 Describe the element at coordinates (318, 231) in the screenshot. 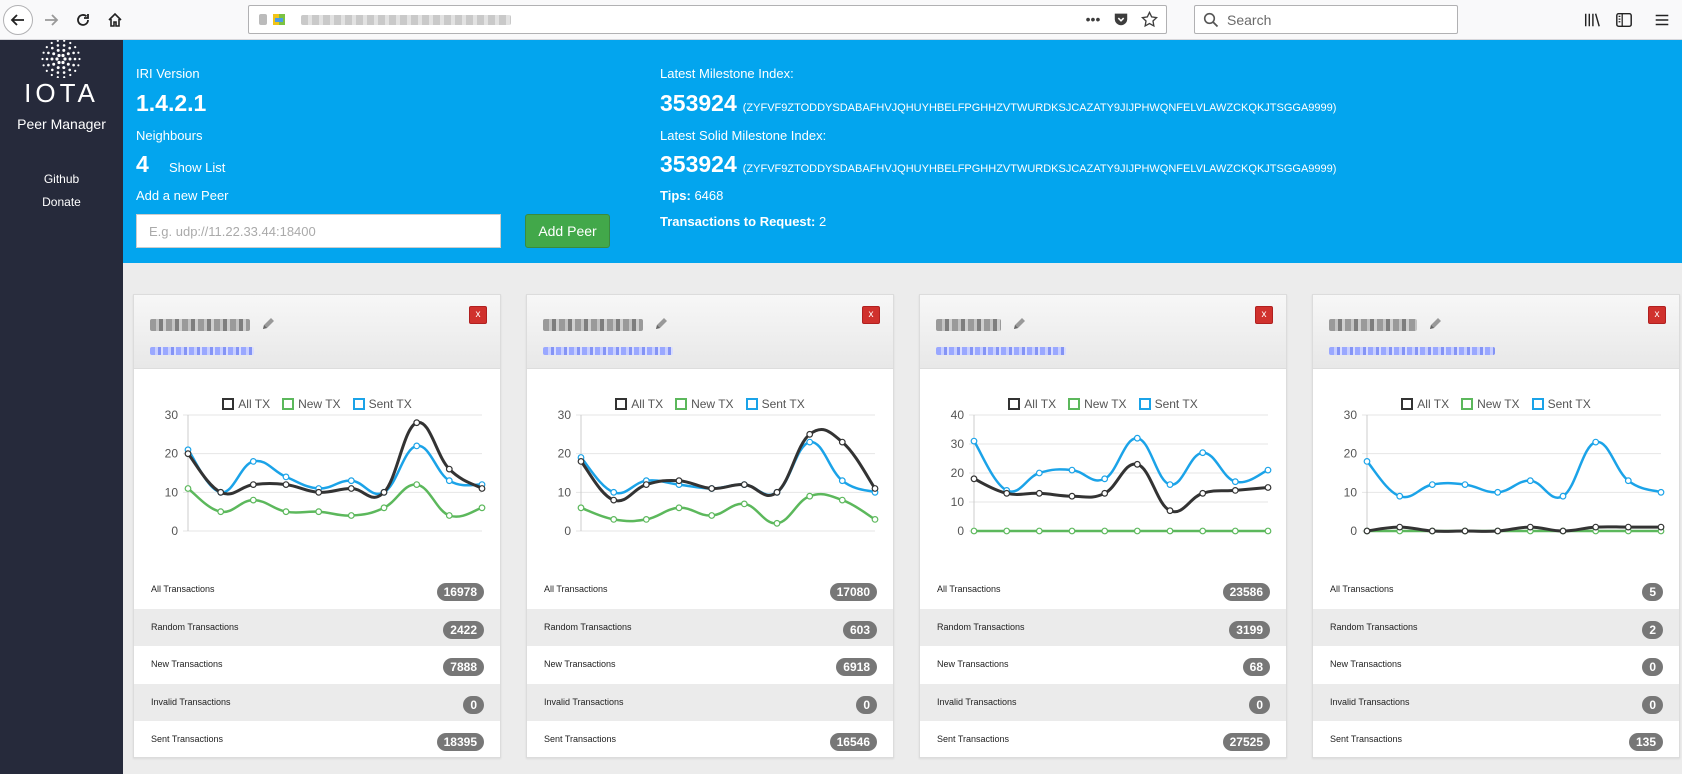

I see `peer-address-input` at that location.